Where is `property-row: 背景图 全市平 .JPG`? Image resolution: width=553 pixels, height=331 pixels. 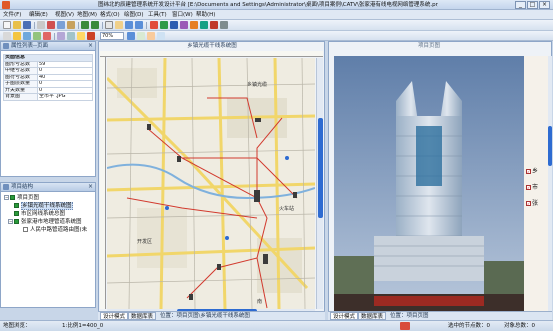 property-row: 背景图 全市平 .JPG is located at coordinates (48, 97).